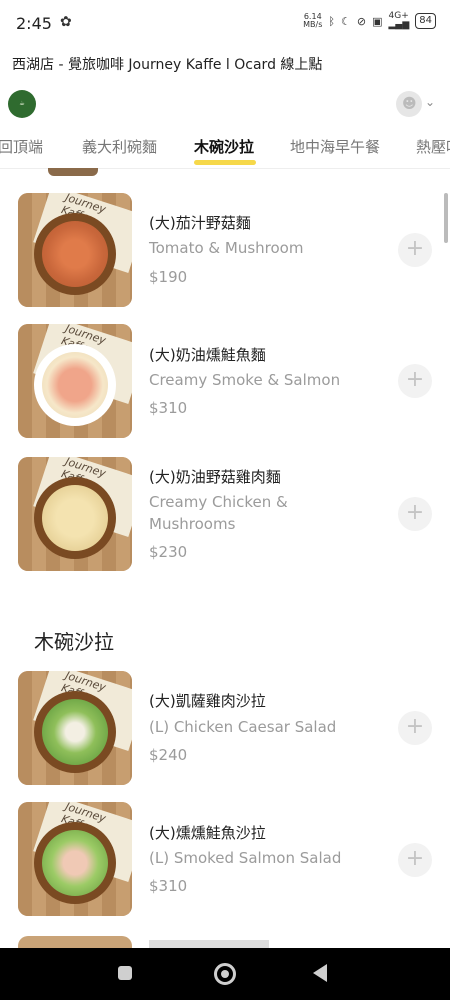 The height and width of the screenshot is (1000, 450). What do you see at coordinates (446, 218) in the screenshot?
I see `scrollbar` at bounding box center [446, 218].